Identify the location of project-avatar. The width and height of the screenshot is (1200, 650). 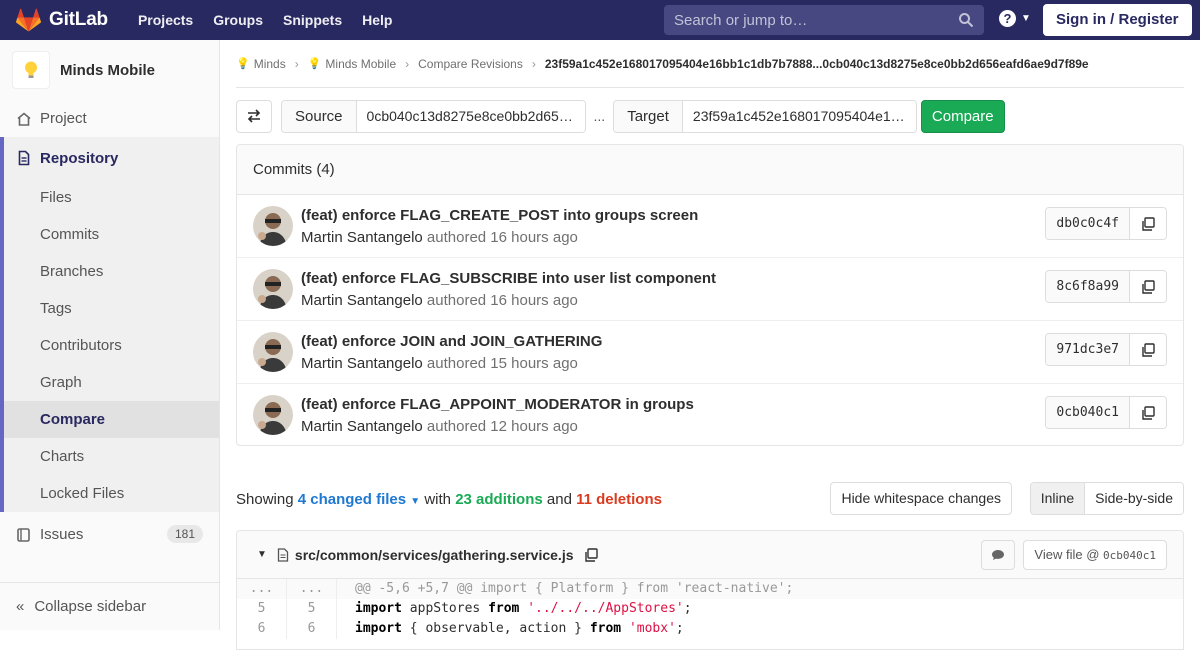
(31, 70).